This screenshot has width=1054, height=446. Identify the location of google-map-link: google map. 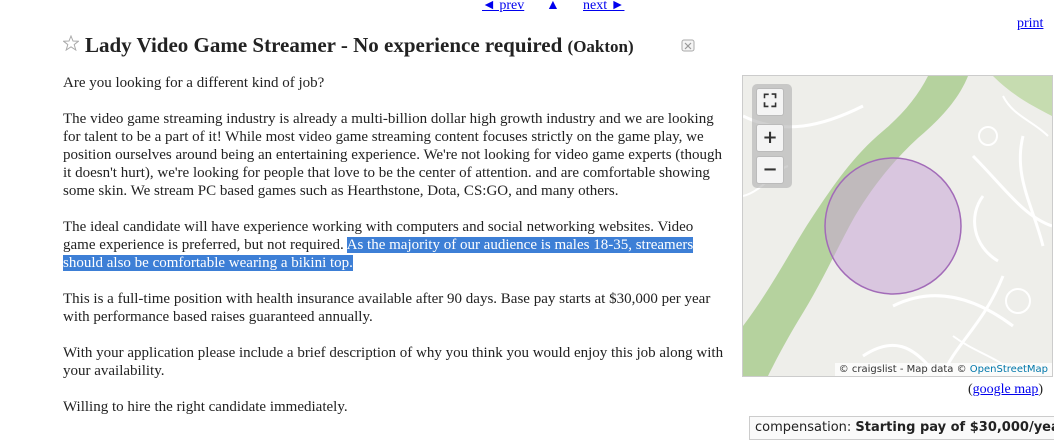
(1006, 389).